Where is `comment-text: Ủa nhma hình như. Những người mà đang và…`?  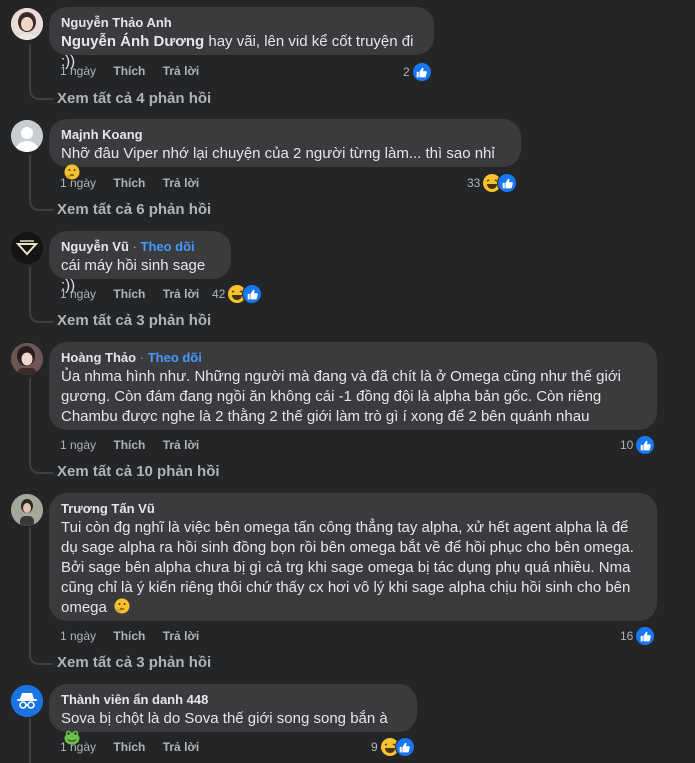 comment-text: Ủa nhma hình như. Những người mà đang và… is located at coordinates (341, 396).